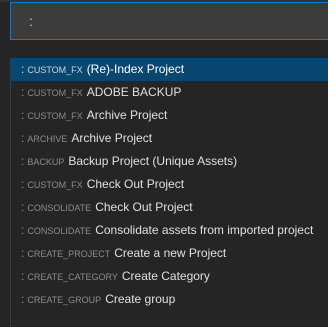 The image size is (328, 327). I want to click on command-input, so click(169, 21).